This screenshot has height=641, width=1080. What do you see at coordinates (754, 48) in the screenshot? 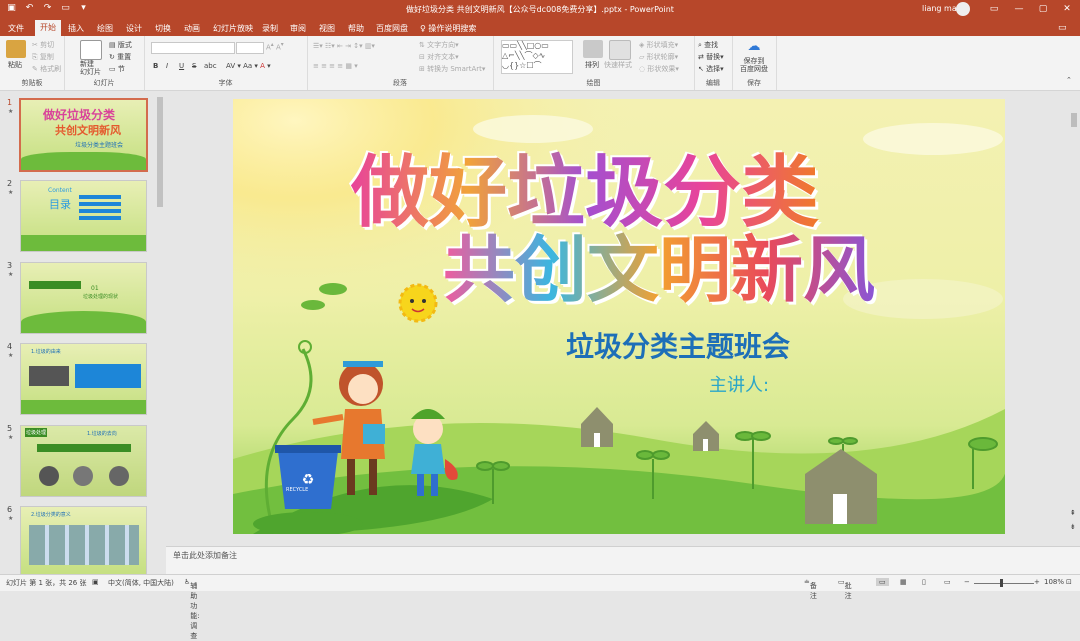
I see `baidu-cloud-icon: ☁` at bounding box center [754, 48].